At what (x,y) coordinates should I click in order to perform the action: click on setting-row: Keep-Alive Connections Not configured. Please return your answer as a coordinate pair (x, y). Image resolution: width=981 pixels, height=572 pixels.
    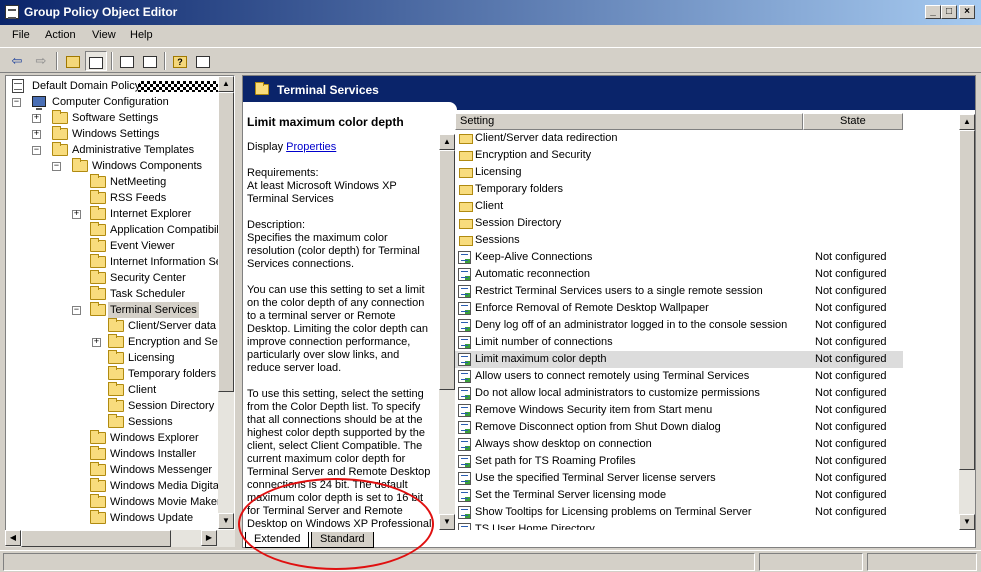
    Looking at the image, I should click on (679, 257).